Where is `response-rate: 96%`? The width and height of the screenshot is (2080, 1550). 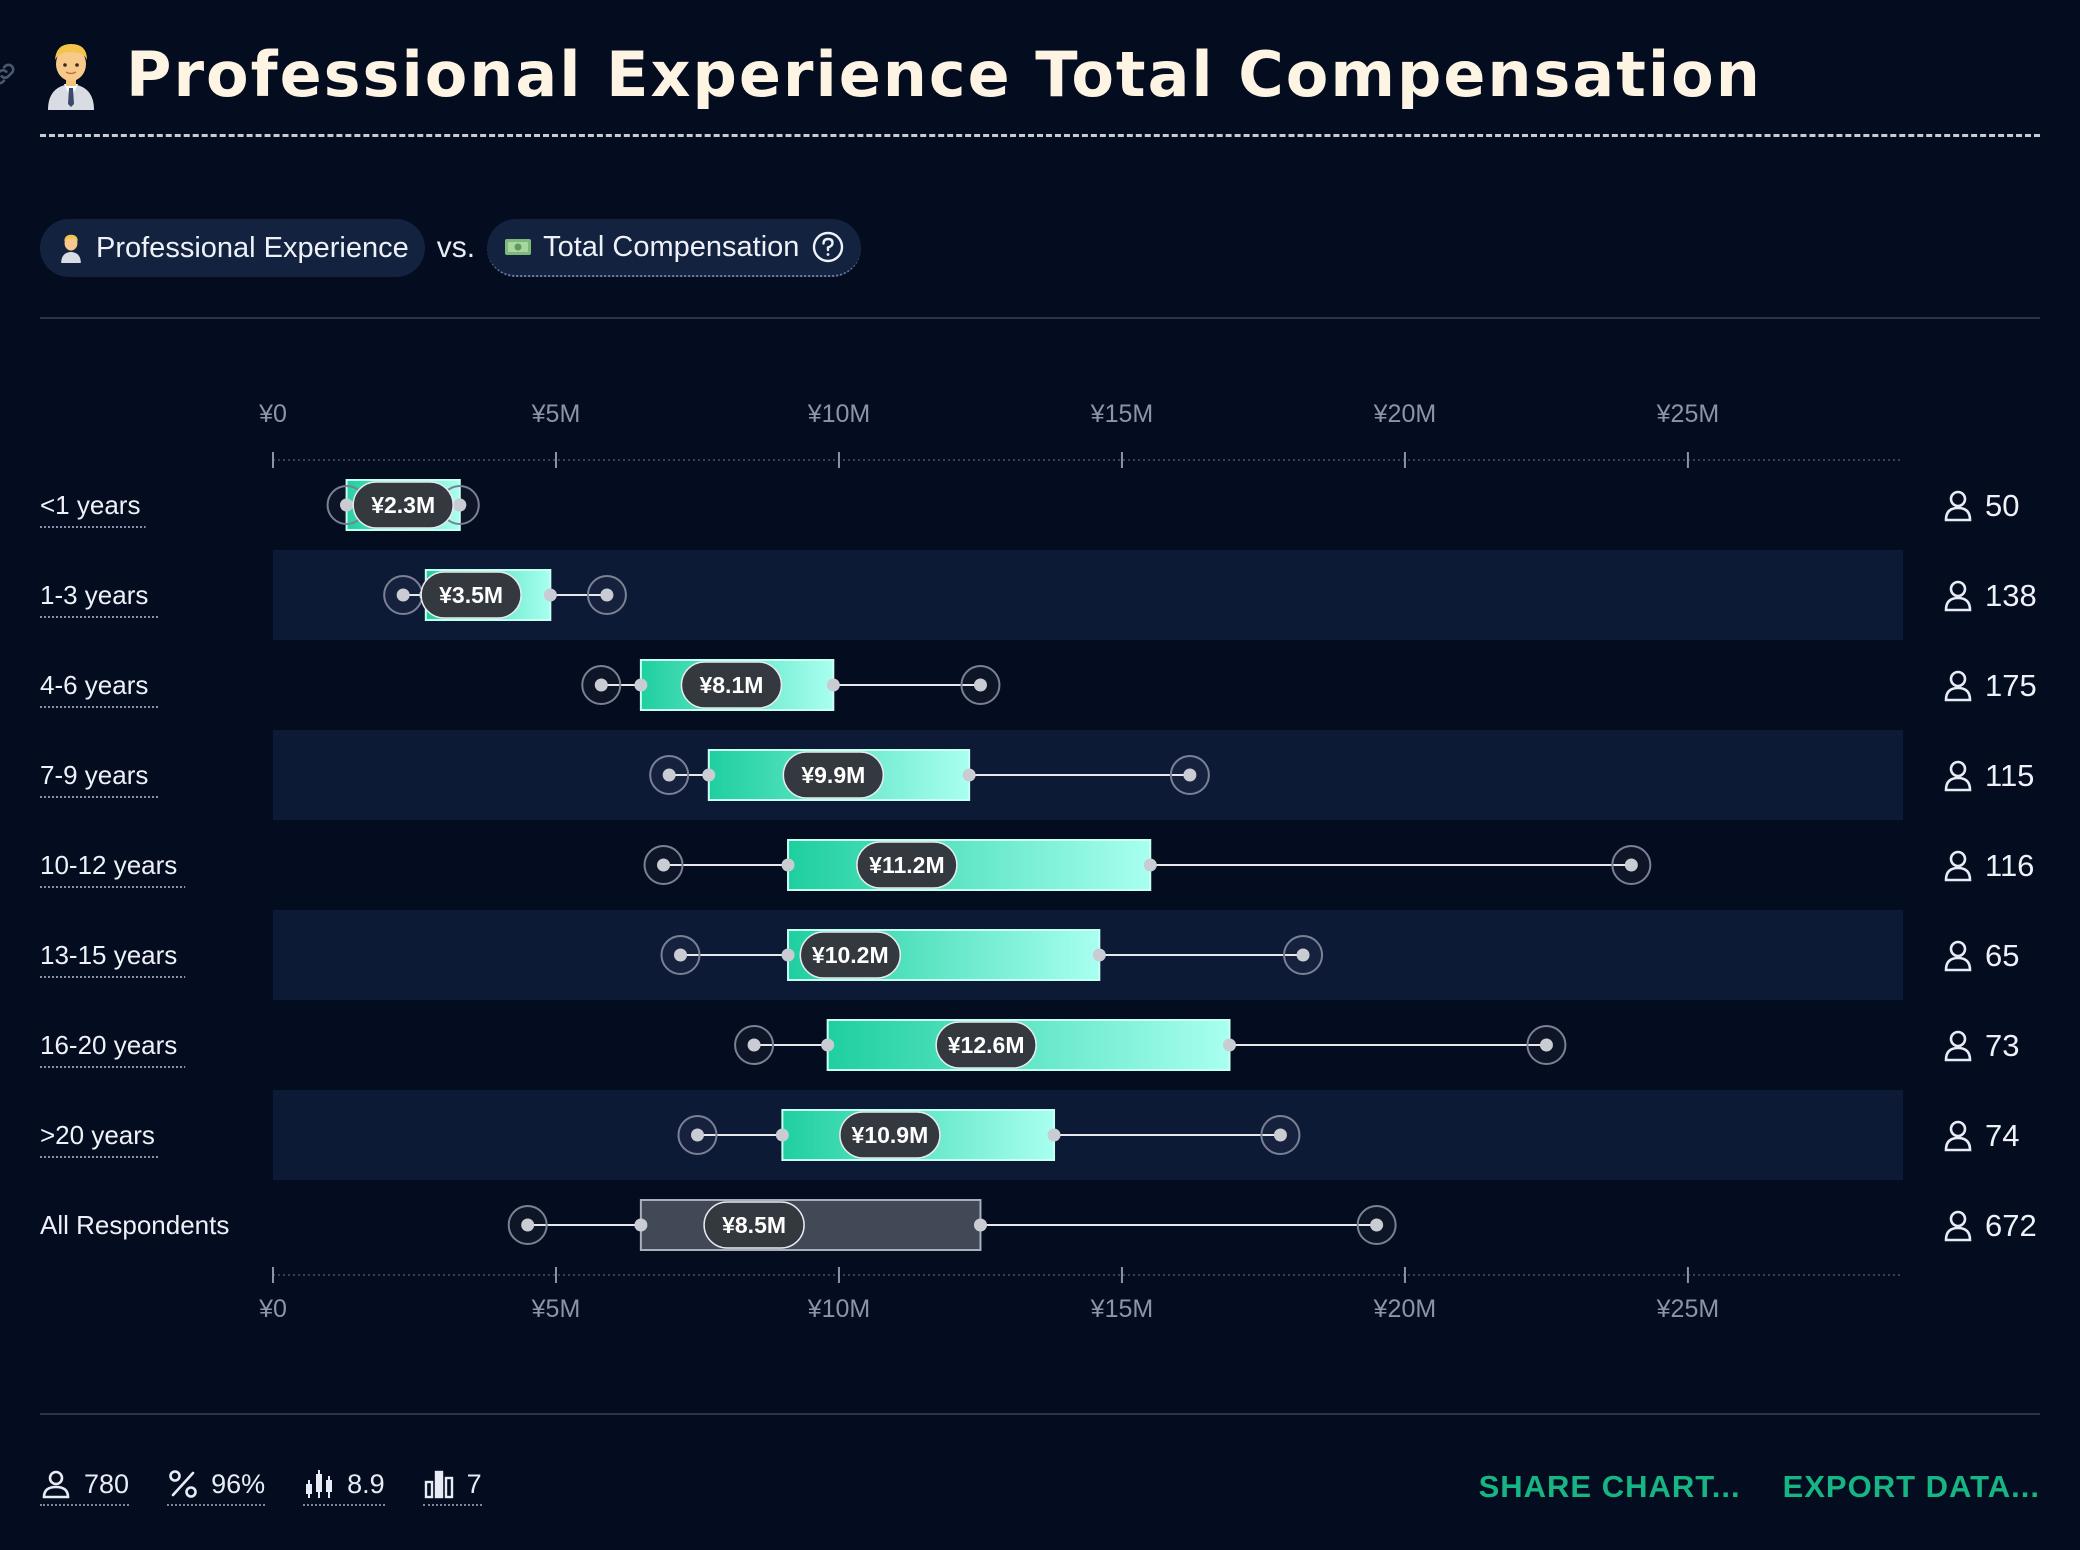 response-rate: 96% is located at coordinates (238, 1483).